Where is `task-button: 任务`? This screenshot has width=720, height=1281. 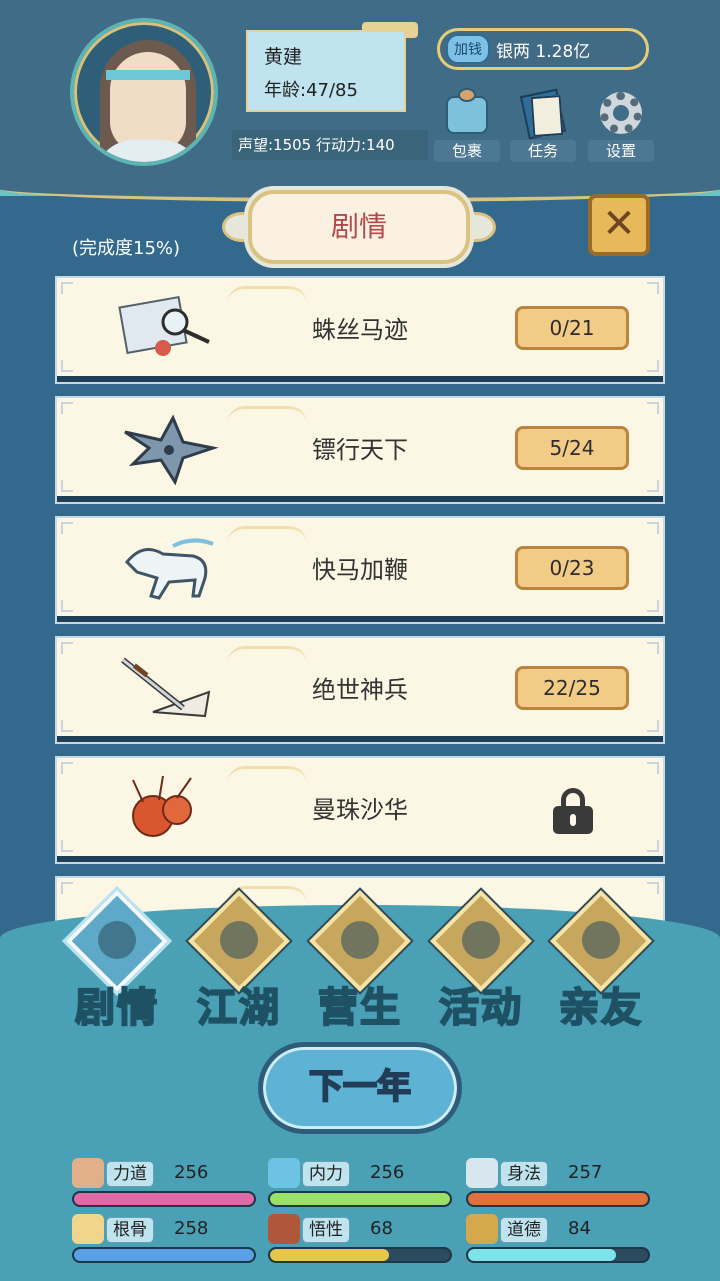
task-button: 任务 is located at coordinates (543, 125).